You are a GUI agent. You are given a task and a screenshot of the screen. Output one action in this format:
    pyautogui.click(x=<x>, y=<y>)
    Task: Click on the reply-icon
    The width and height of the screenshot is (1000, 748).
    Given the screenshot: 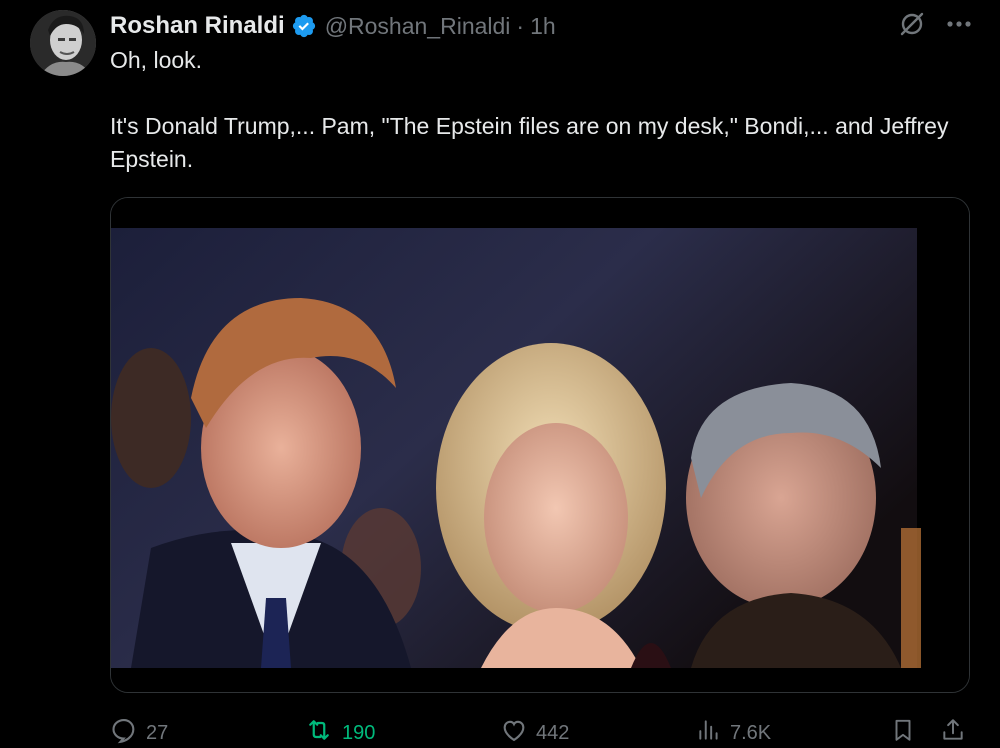 What is the action you would take?
    pyautogui.click(x=124, y=732)
    